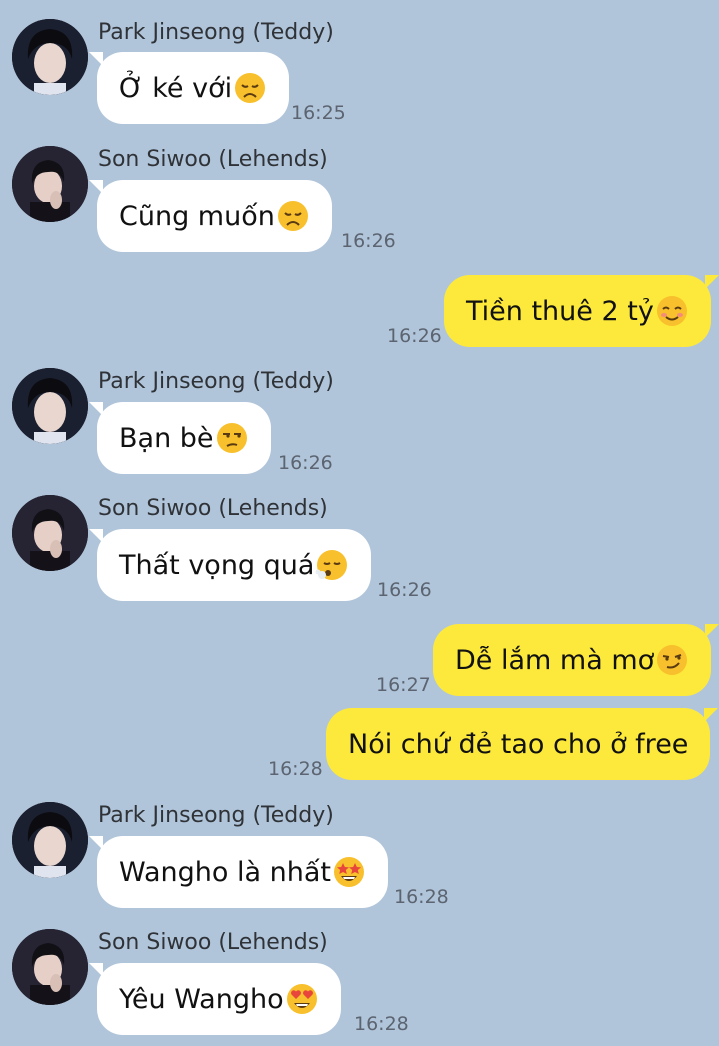  I want to click on message-text: Wangho là nhất, so click(225, 872).